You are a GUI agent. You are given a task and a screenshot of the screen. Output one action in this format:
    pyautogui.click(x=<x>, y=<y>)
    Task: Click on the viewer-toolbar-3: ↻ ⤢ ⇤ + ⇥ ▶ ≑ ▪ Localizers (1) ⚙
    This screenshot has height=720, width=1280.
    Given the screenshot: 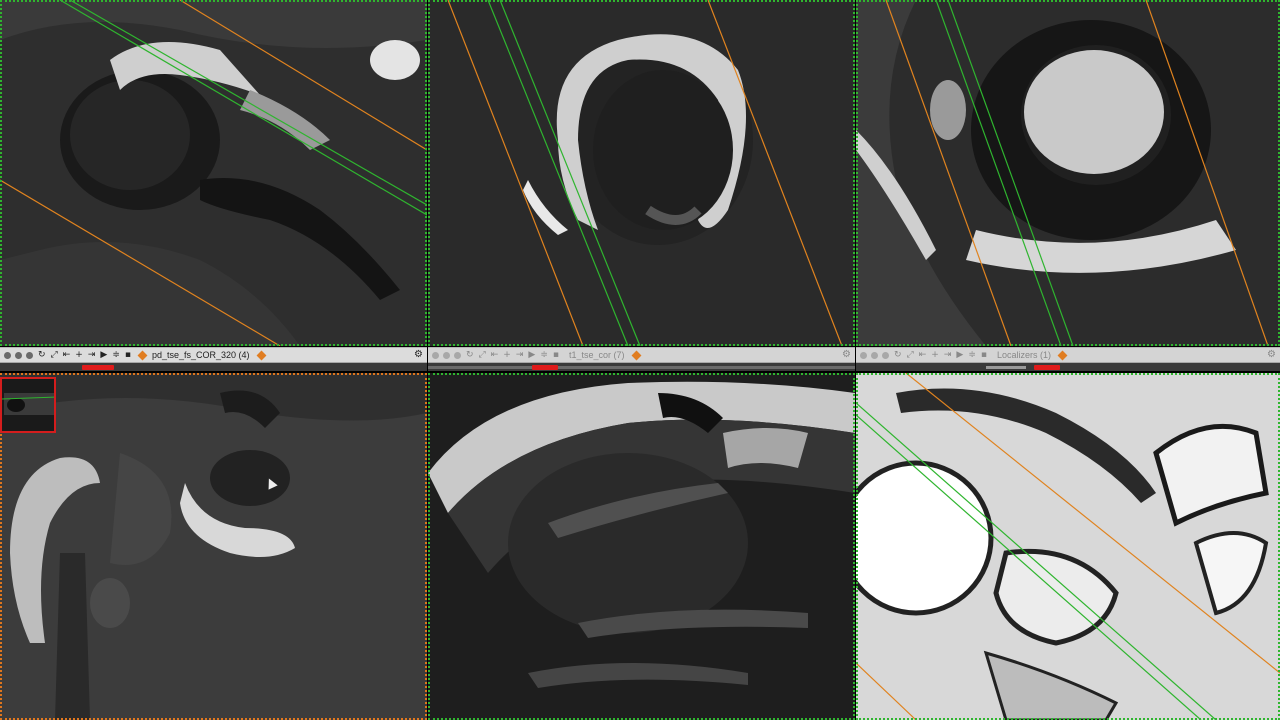 What is the action you would take?
    pyautogui.click(x=1068, y=355)
    